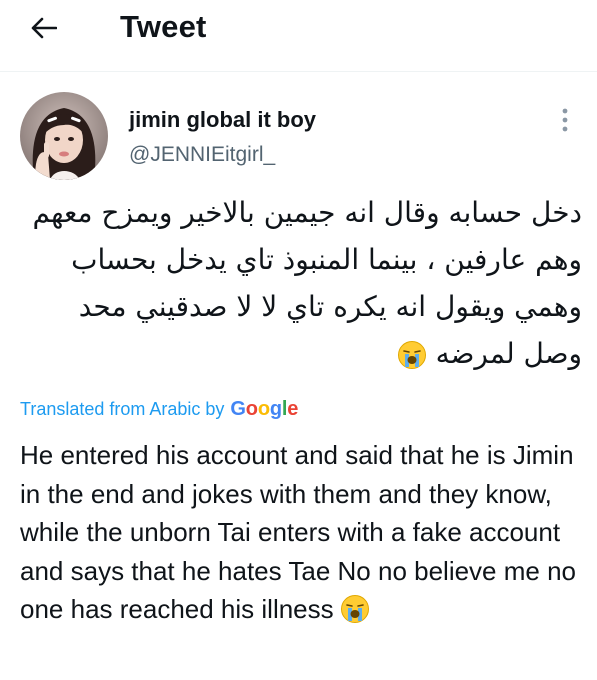  I want to click on more-vertical-icon, so click(565, 120).